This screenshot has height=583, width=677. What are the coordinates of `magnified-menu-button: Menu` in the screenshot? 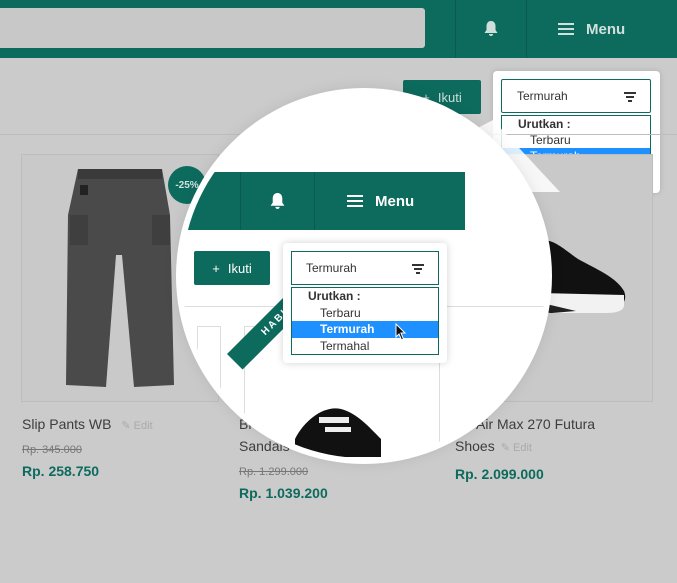 It's located at (380, 201).